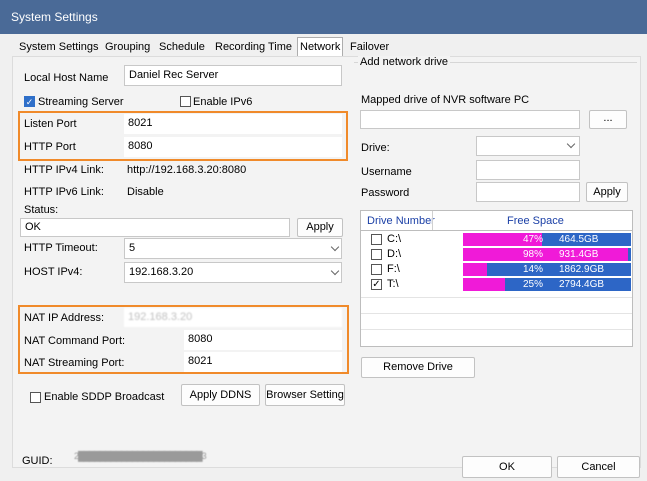 This screenshot has width=647, height=481. I want to click on listen-port-input: 8021, so click(233, 124).